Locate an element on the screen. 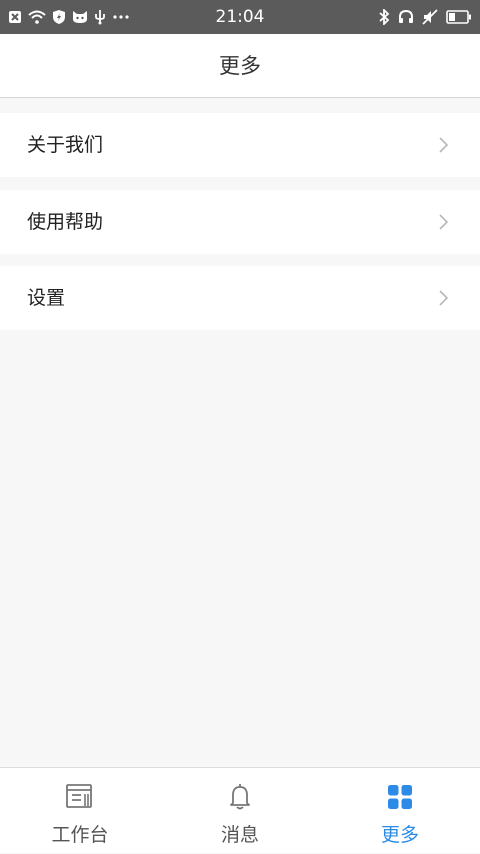  menu-item-label: 设置 is located at coordinates (46, 298).